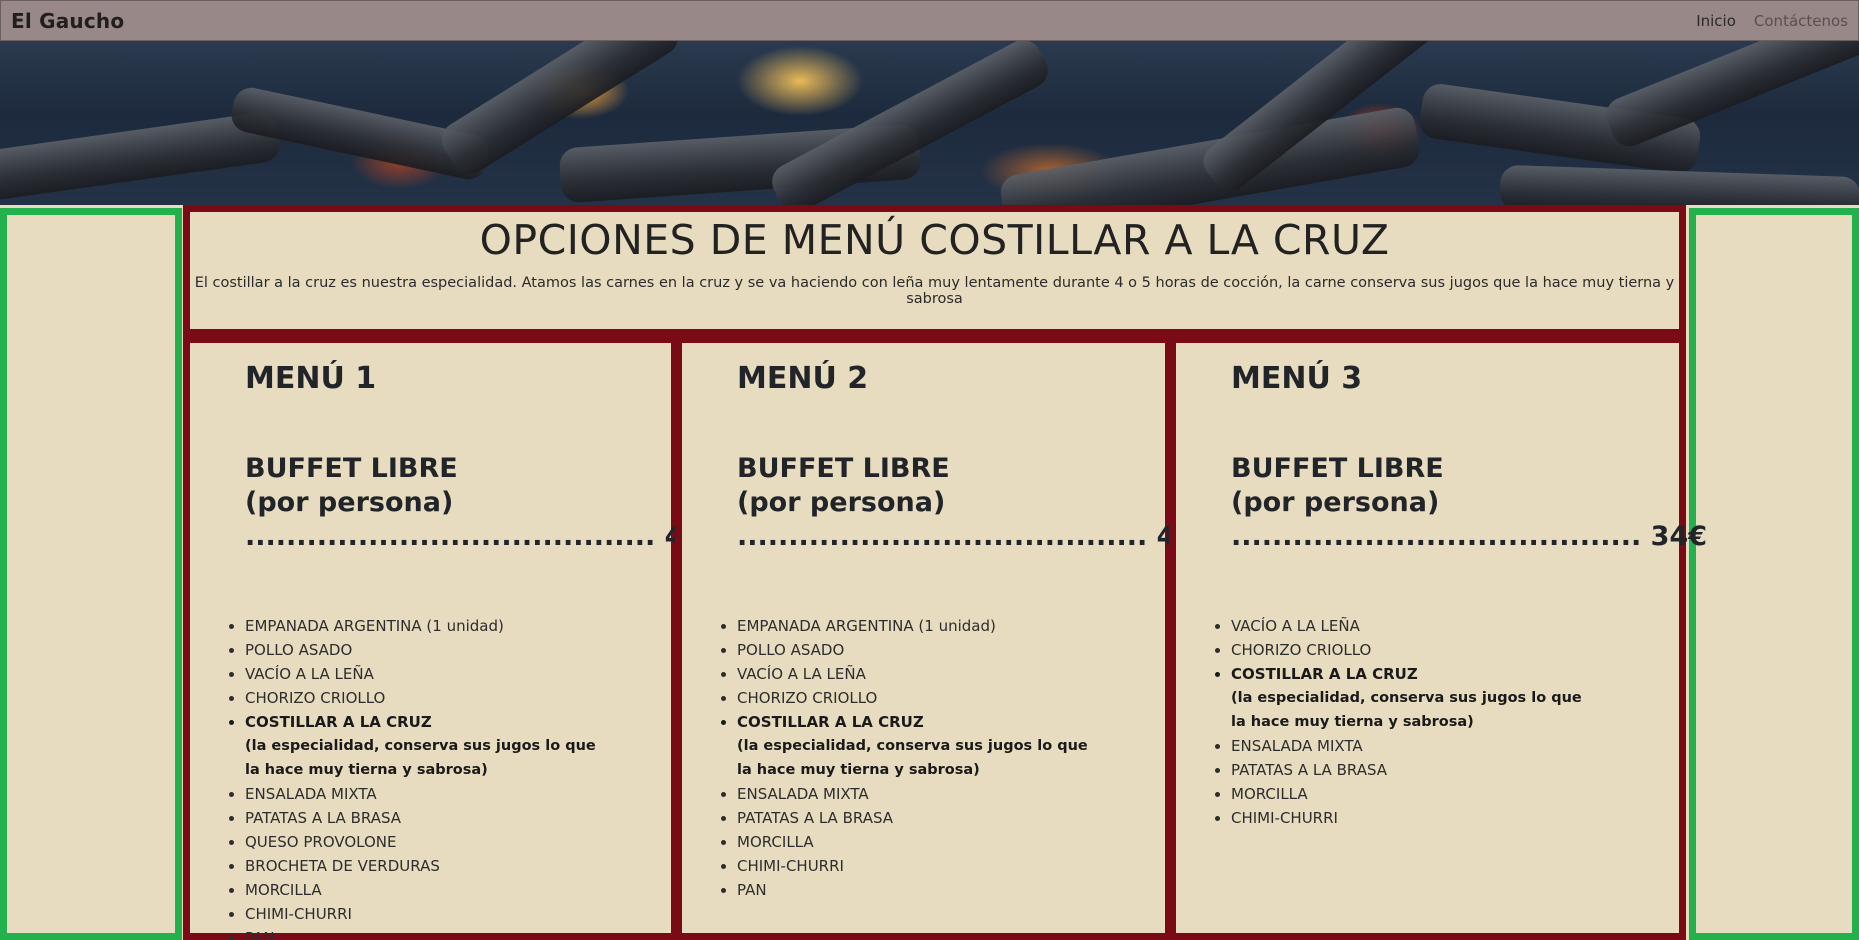 This screenshot has height=940, width=1859. Describe the element at coordinates (1716, 21) in the screenshot. I see `nav-link-inicio: Inicio` at that location.